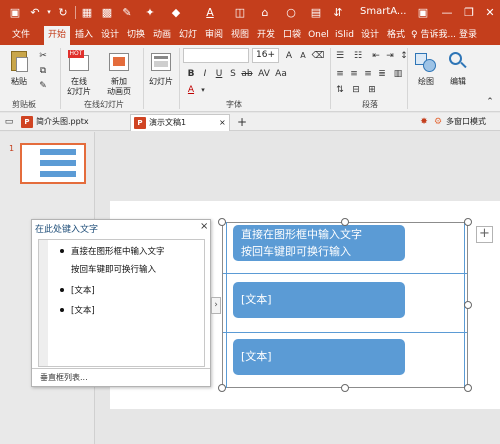  What do you see at coordinates (216, 55) in the screenshot?
I see `font-name-box` at bounding box center [216, 55].